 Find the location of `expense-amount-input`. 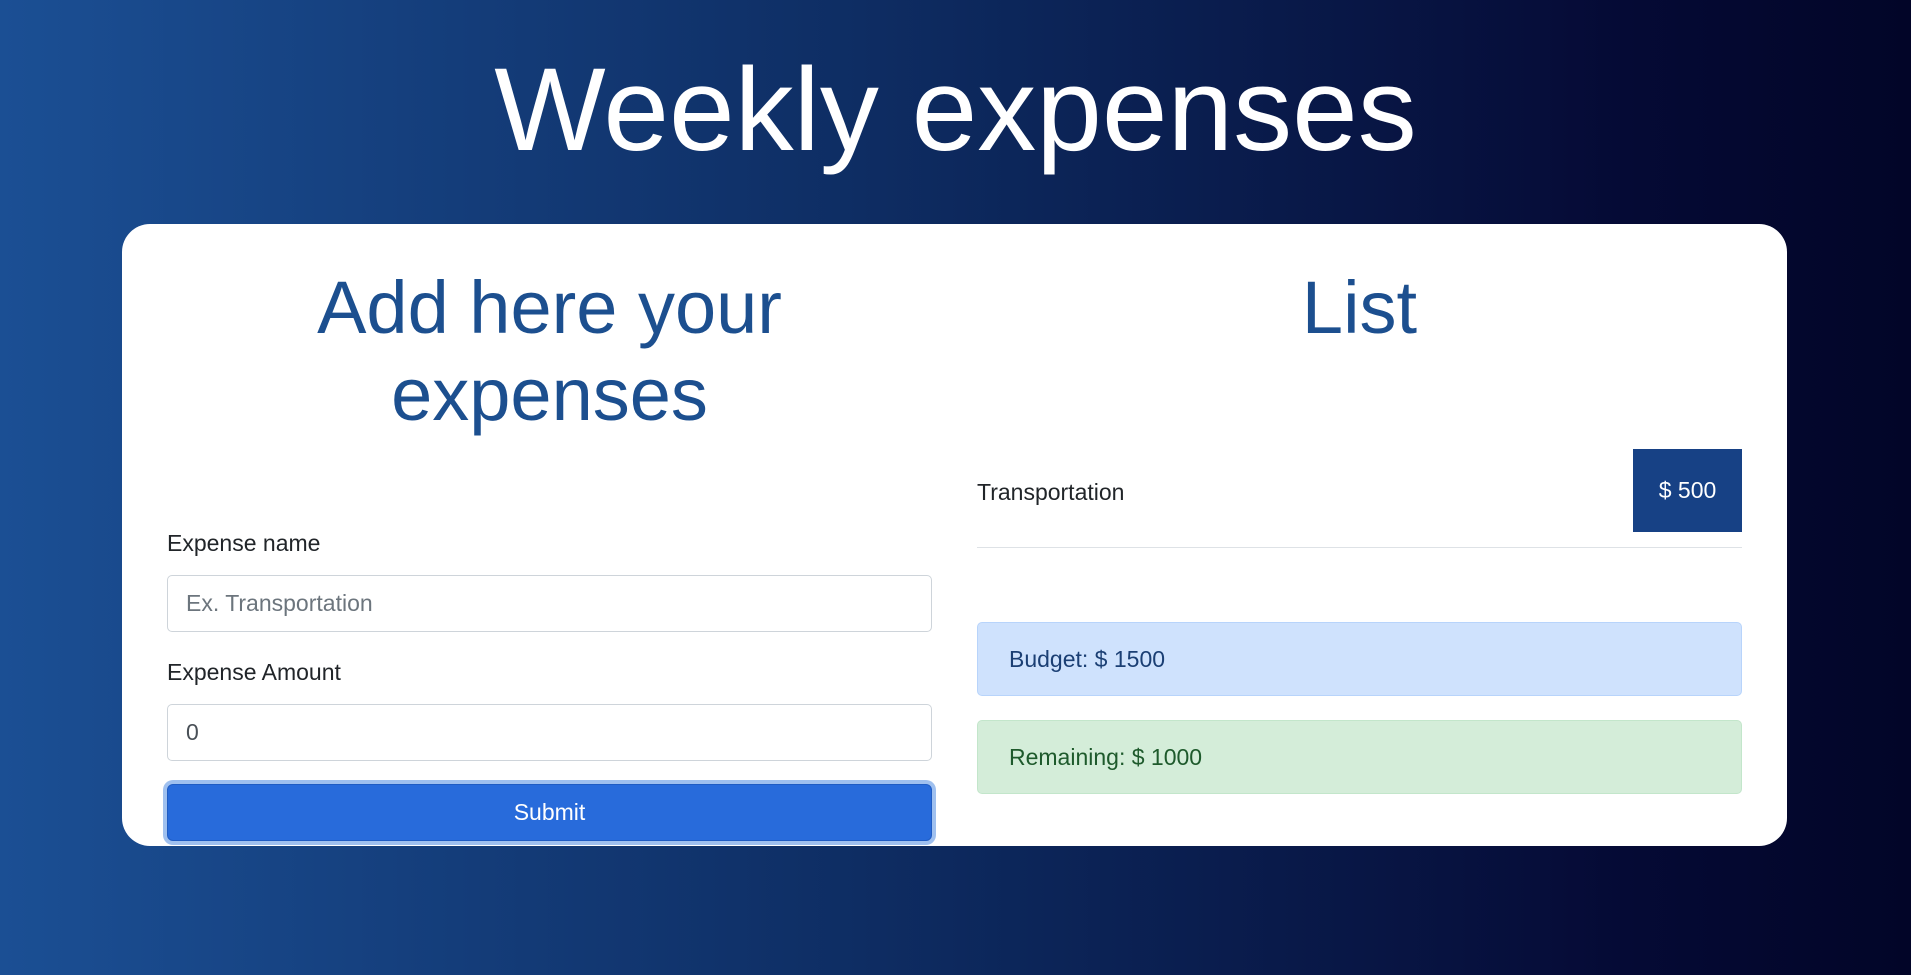

expense-amount-input is located at coordinates (549, 732).